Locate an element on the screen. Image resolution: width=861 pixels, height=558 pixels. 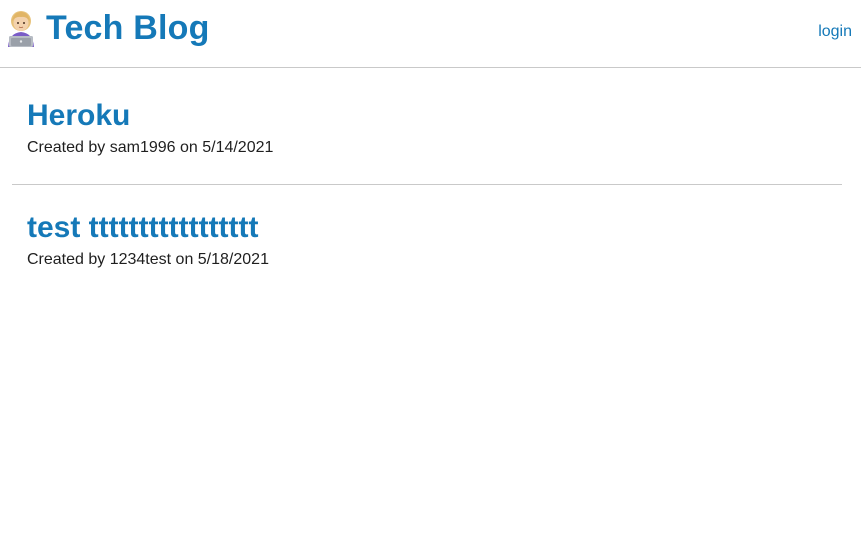
brand-home-link: Tech Blog is located at coordinates (107, 28).